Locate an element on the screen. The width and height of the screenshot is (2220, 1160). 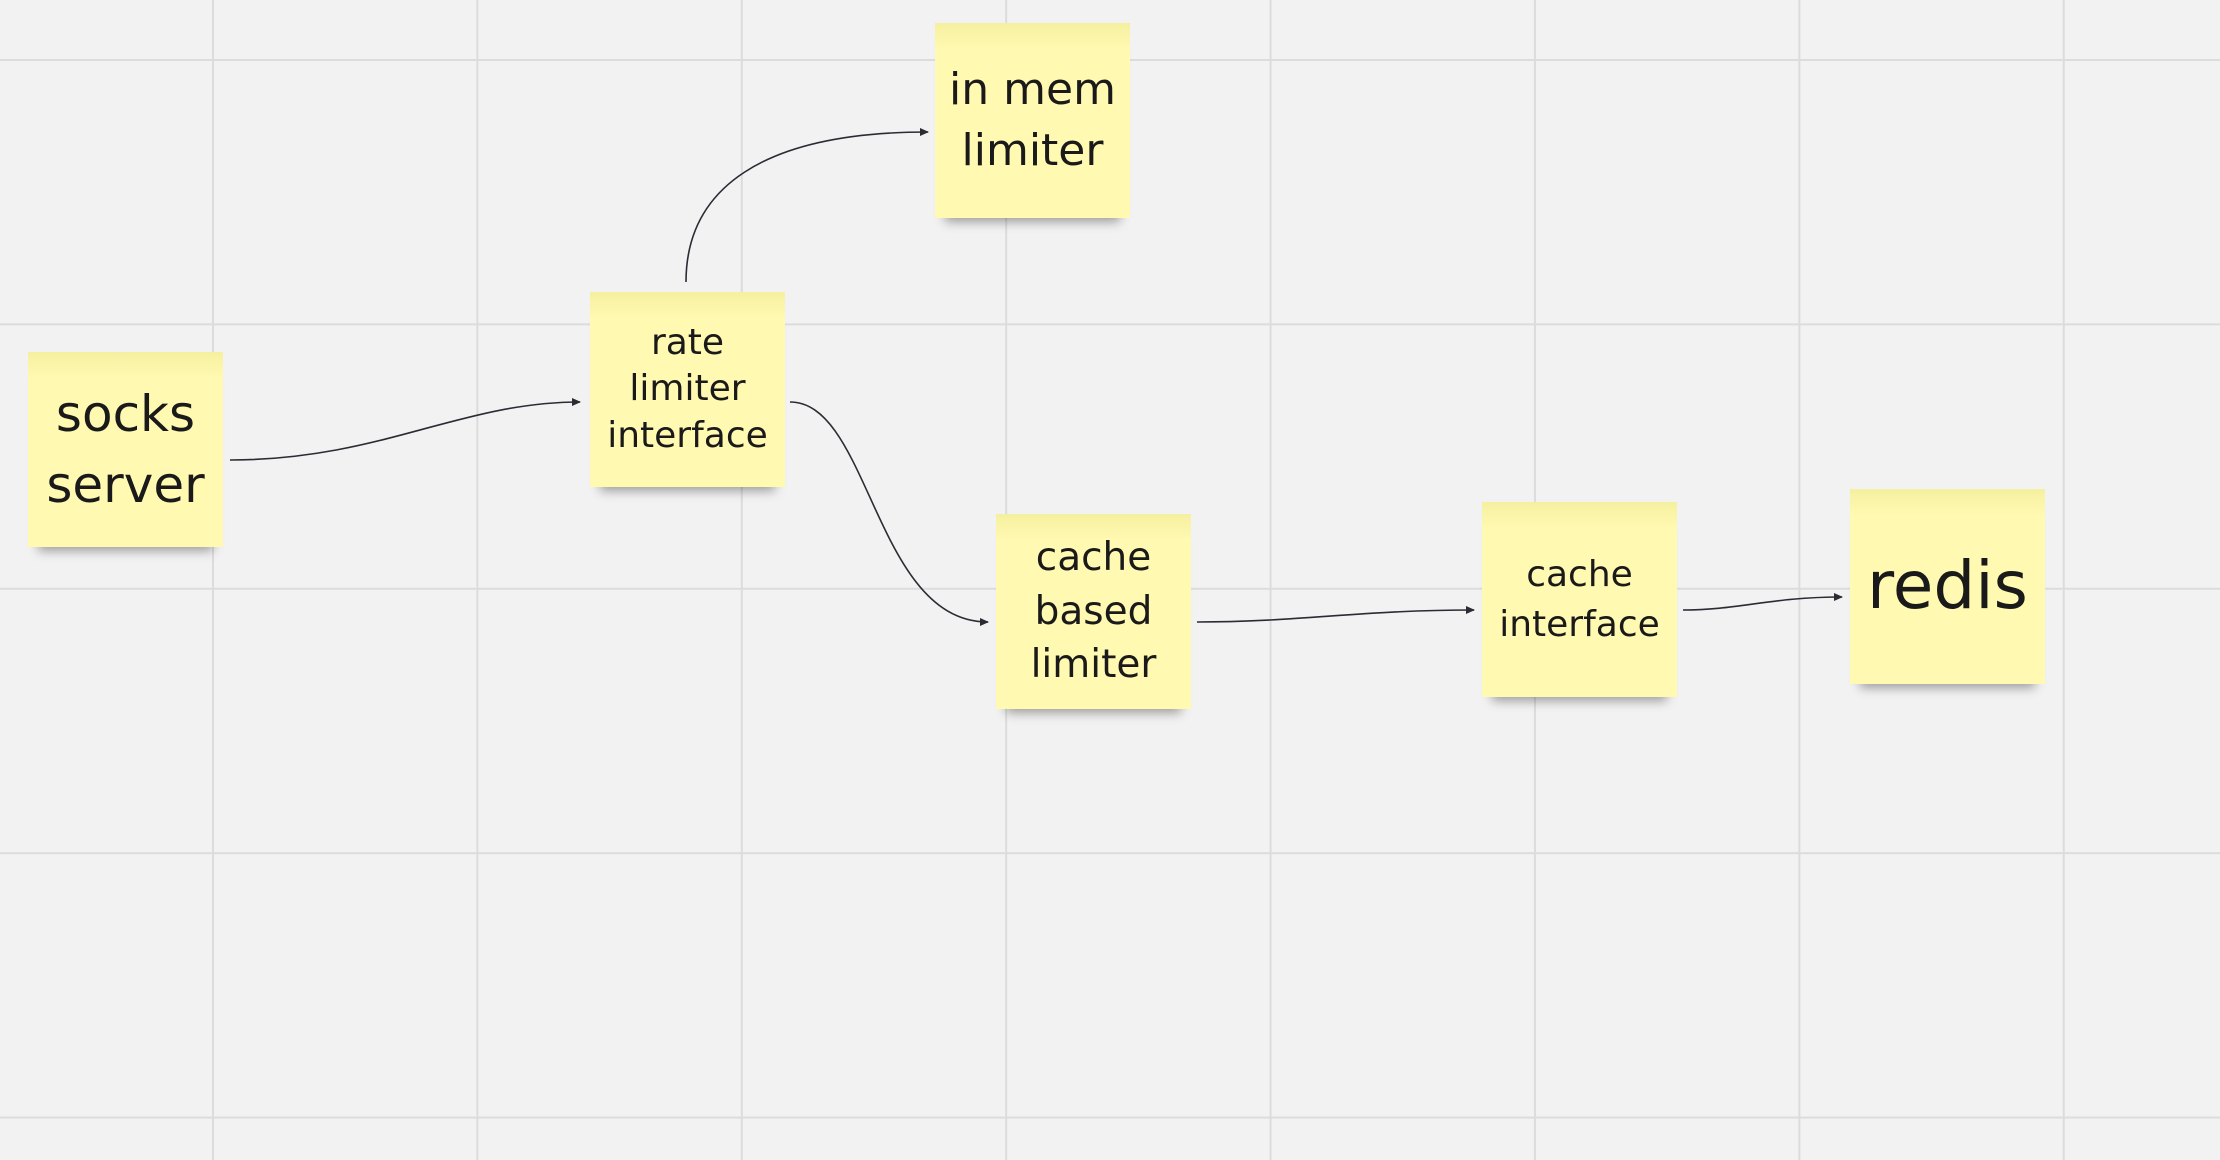
sticky-note-label: redis is located at coordinates (1947, 586).